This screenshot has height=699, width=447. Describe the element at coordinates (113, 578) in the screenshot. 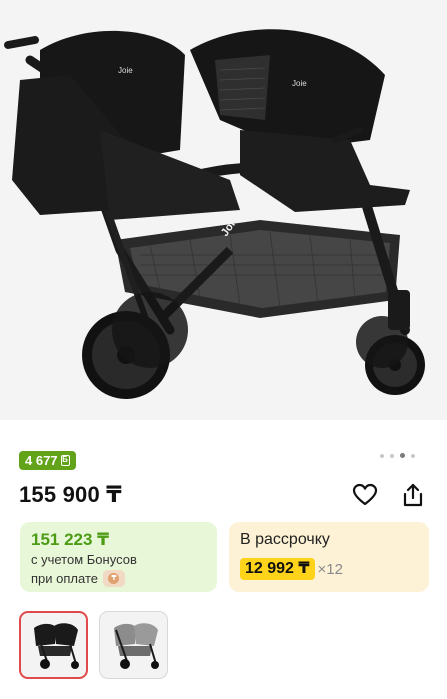

I see `kaspi-pay-icon: ₸` at that location.